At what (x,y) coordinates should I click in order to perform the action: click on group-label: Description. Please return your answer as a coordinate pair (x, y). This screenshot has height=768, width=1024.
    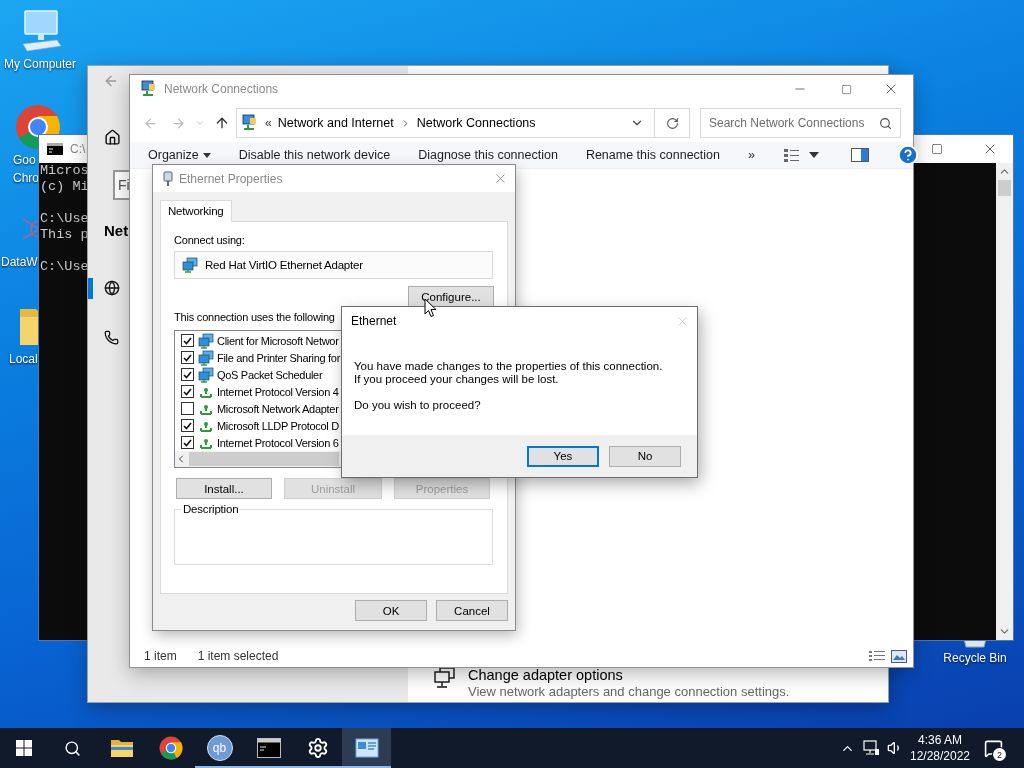
    Looking at the image, I should click on (211, 509).